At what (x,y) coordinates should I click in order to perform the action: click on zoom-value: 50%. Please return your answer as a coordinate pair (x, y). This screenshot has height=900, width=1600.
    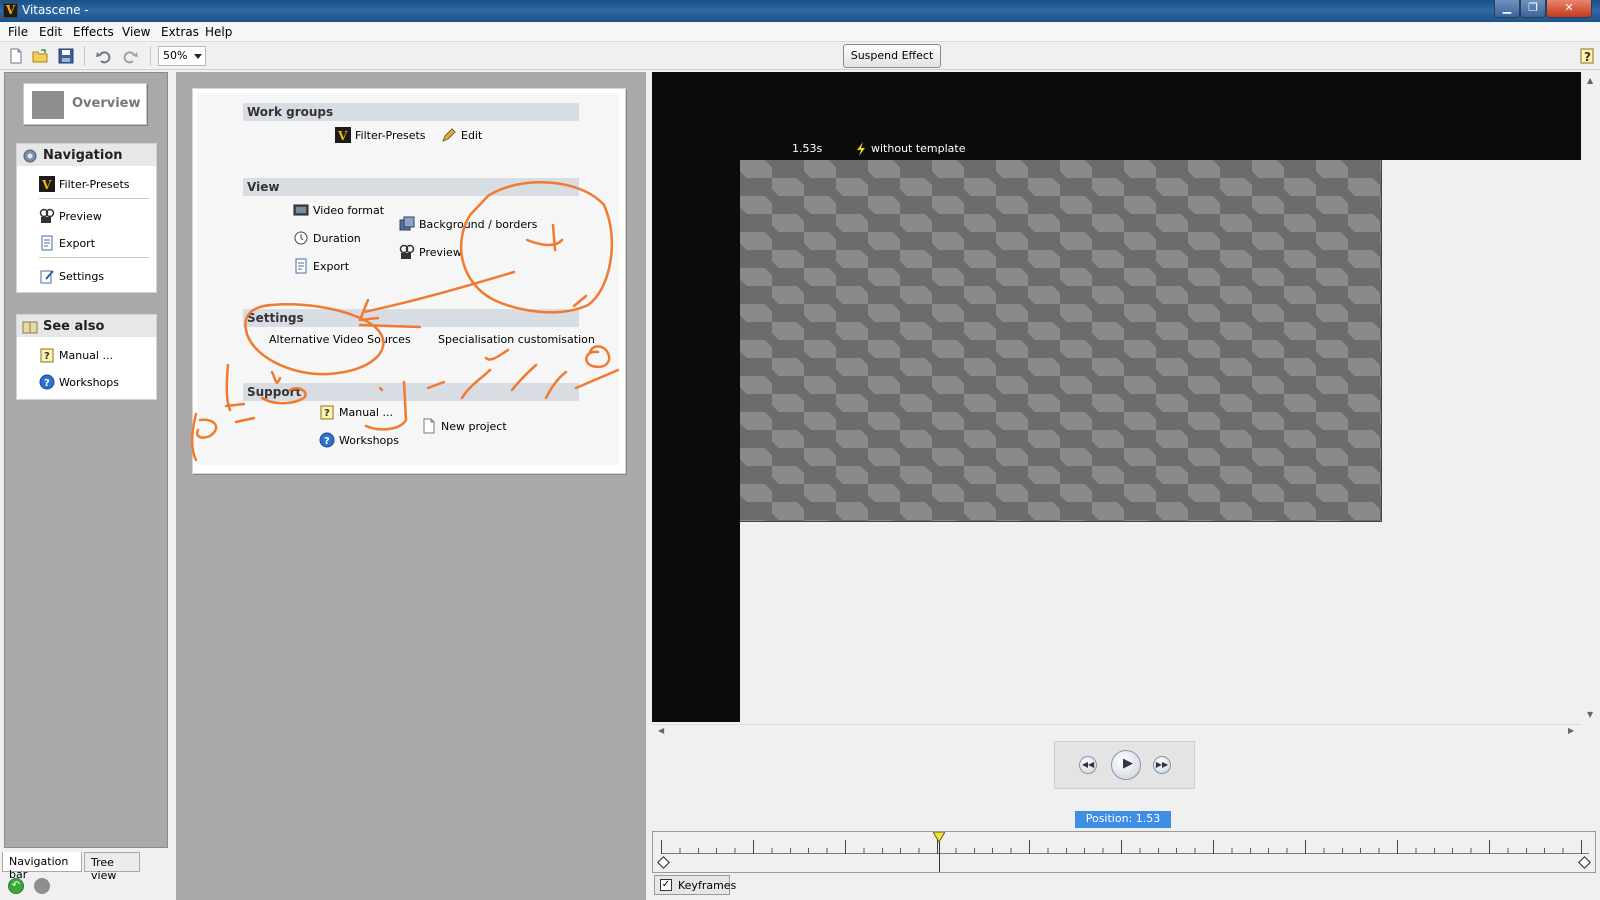
    Looking at the image, I should click on (175, 55).